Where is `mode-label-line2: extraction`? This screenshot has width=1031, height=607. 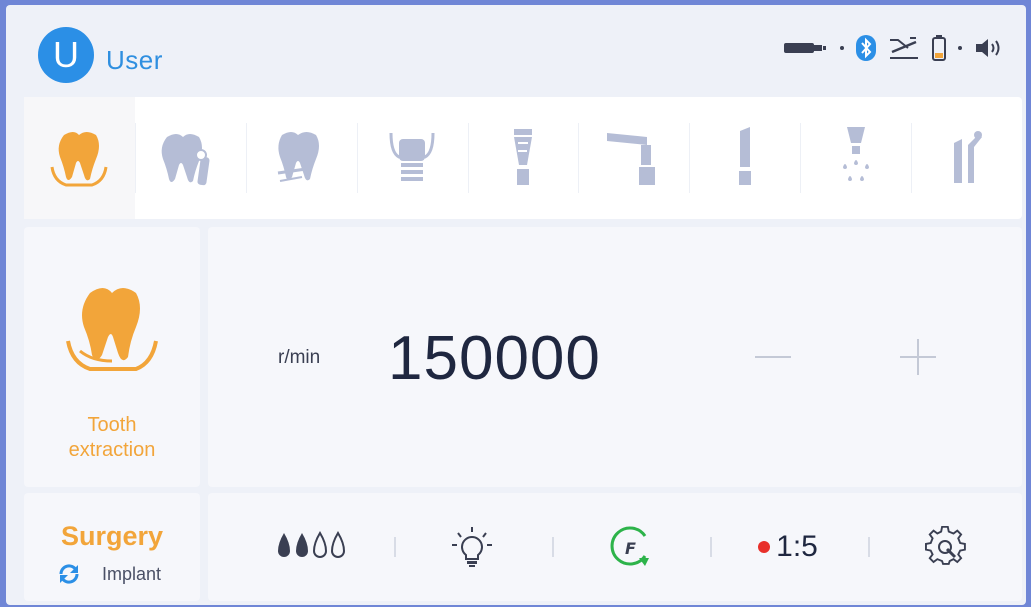 mode-label-line2: extraction is located at coordinates (112, 450).